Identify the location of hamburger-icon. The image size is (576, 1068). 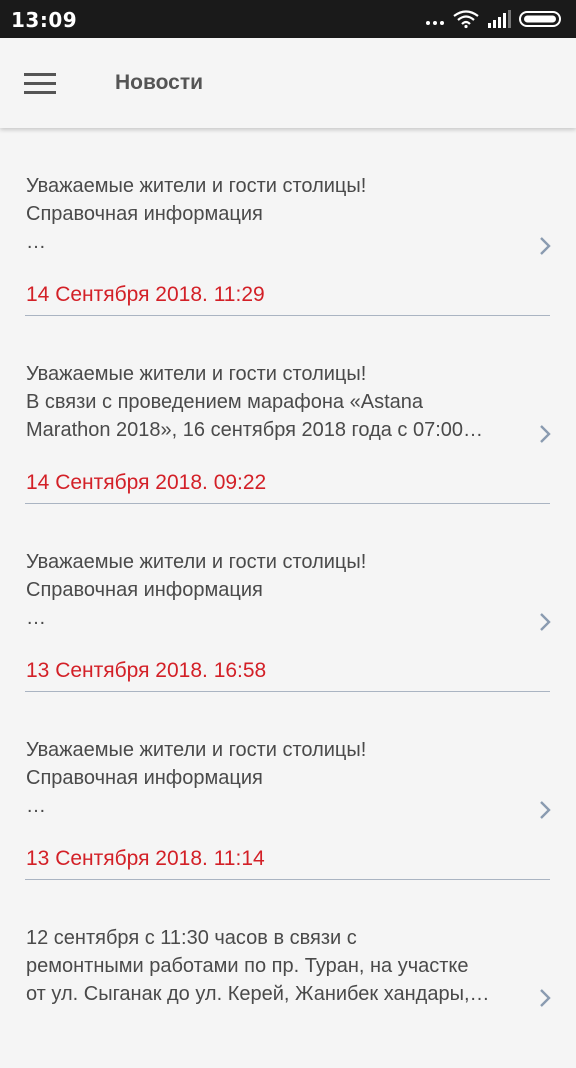
(40, 83).